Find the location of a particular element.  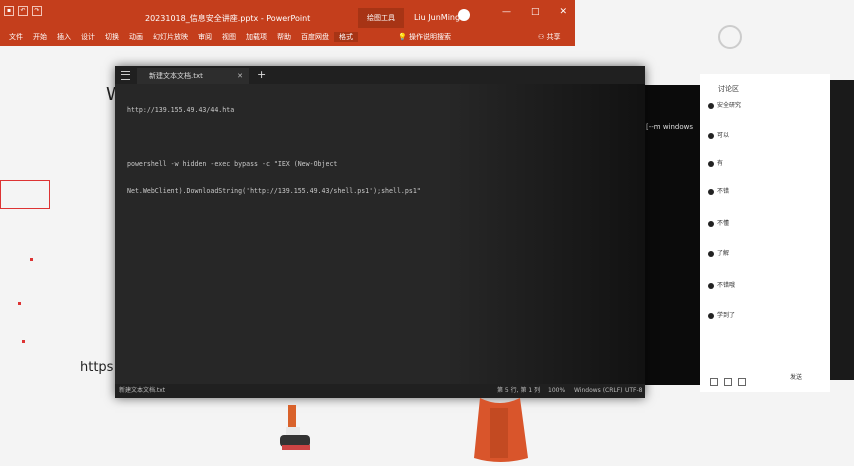

chat-message-text: 不错 is located at coordinates (723, 191).